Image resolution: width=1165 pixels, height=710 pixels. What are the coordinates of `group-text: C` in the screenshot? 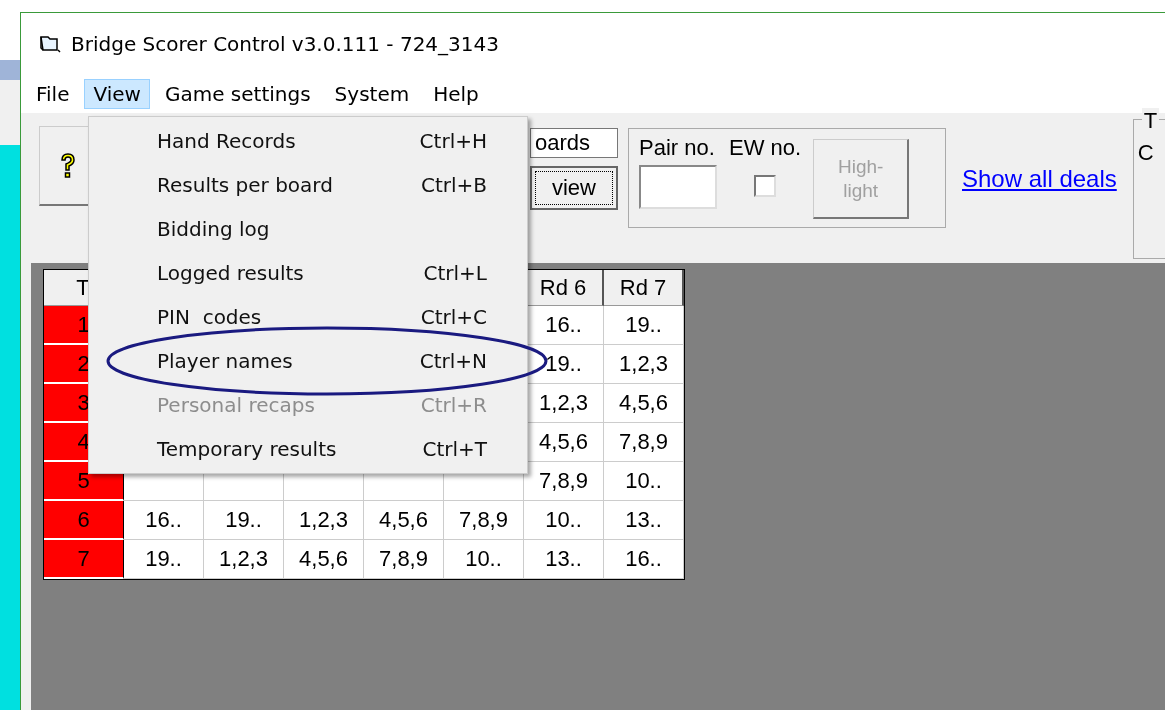 It's located at (1145, 152).